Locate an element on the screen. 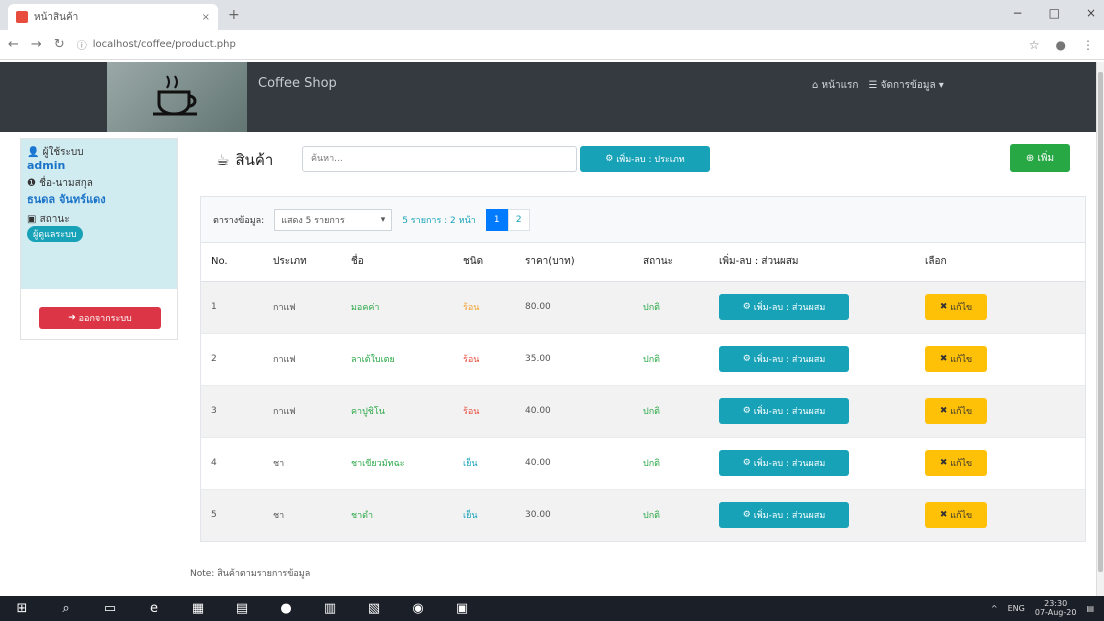 The width and height of the screenshot is (1104, 621). add-product-button: ⊕ เพิ่ม is located at coordinates (1040, 158).